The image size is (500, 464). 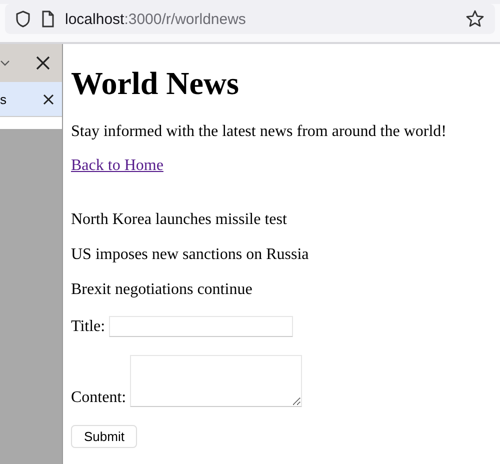 I want to click on page-icon, so click(x=48, y=19).